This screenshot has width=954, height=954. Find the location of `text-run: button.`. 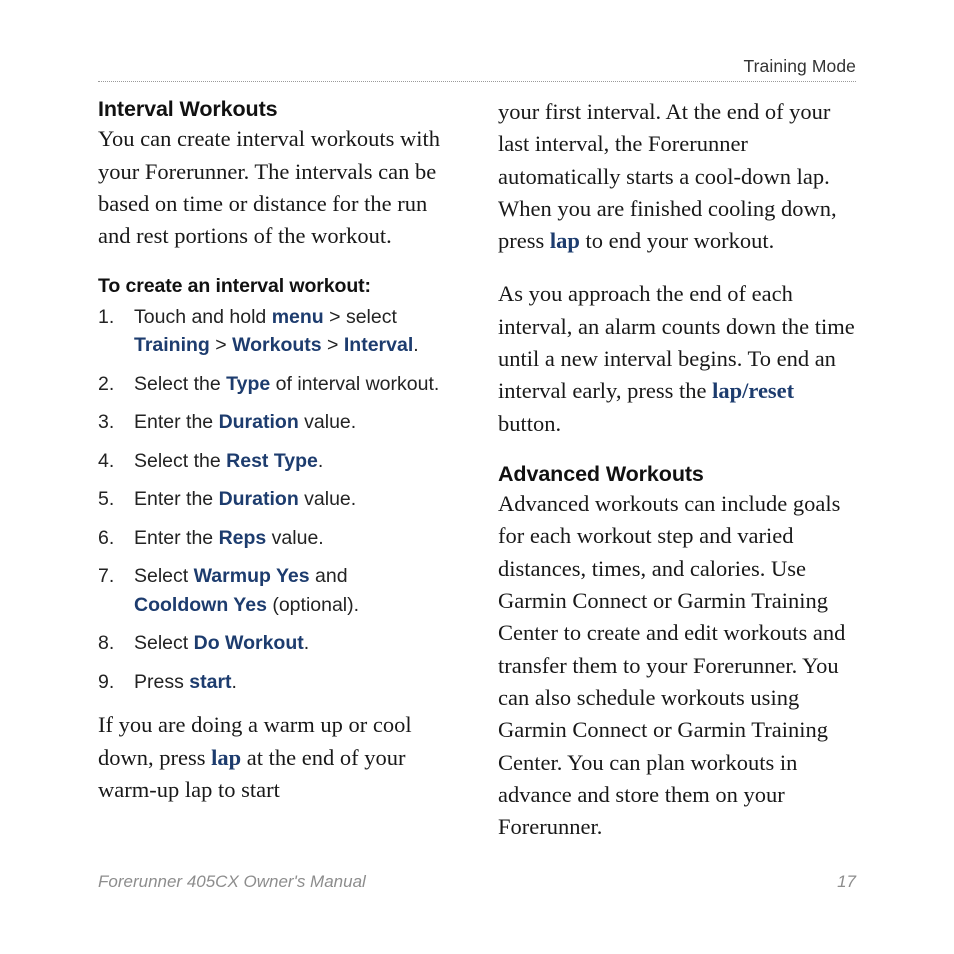

text-run: button. is located at coordinates (530, 423).